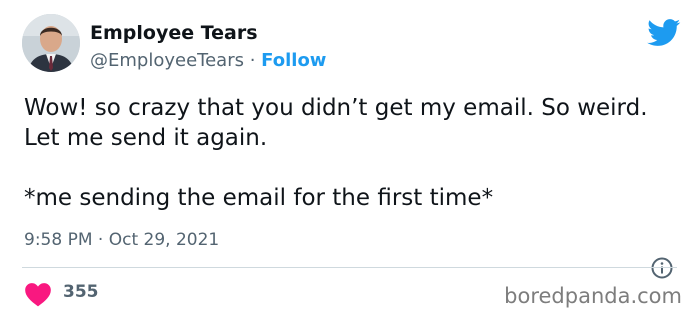  What do you see at coordinates (174, 33) in the screenshot?
I see `author-name: Employee Tears` at bounding box center [174, 33].